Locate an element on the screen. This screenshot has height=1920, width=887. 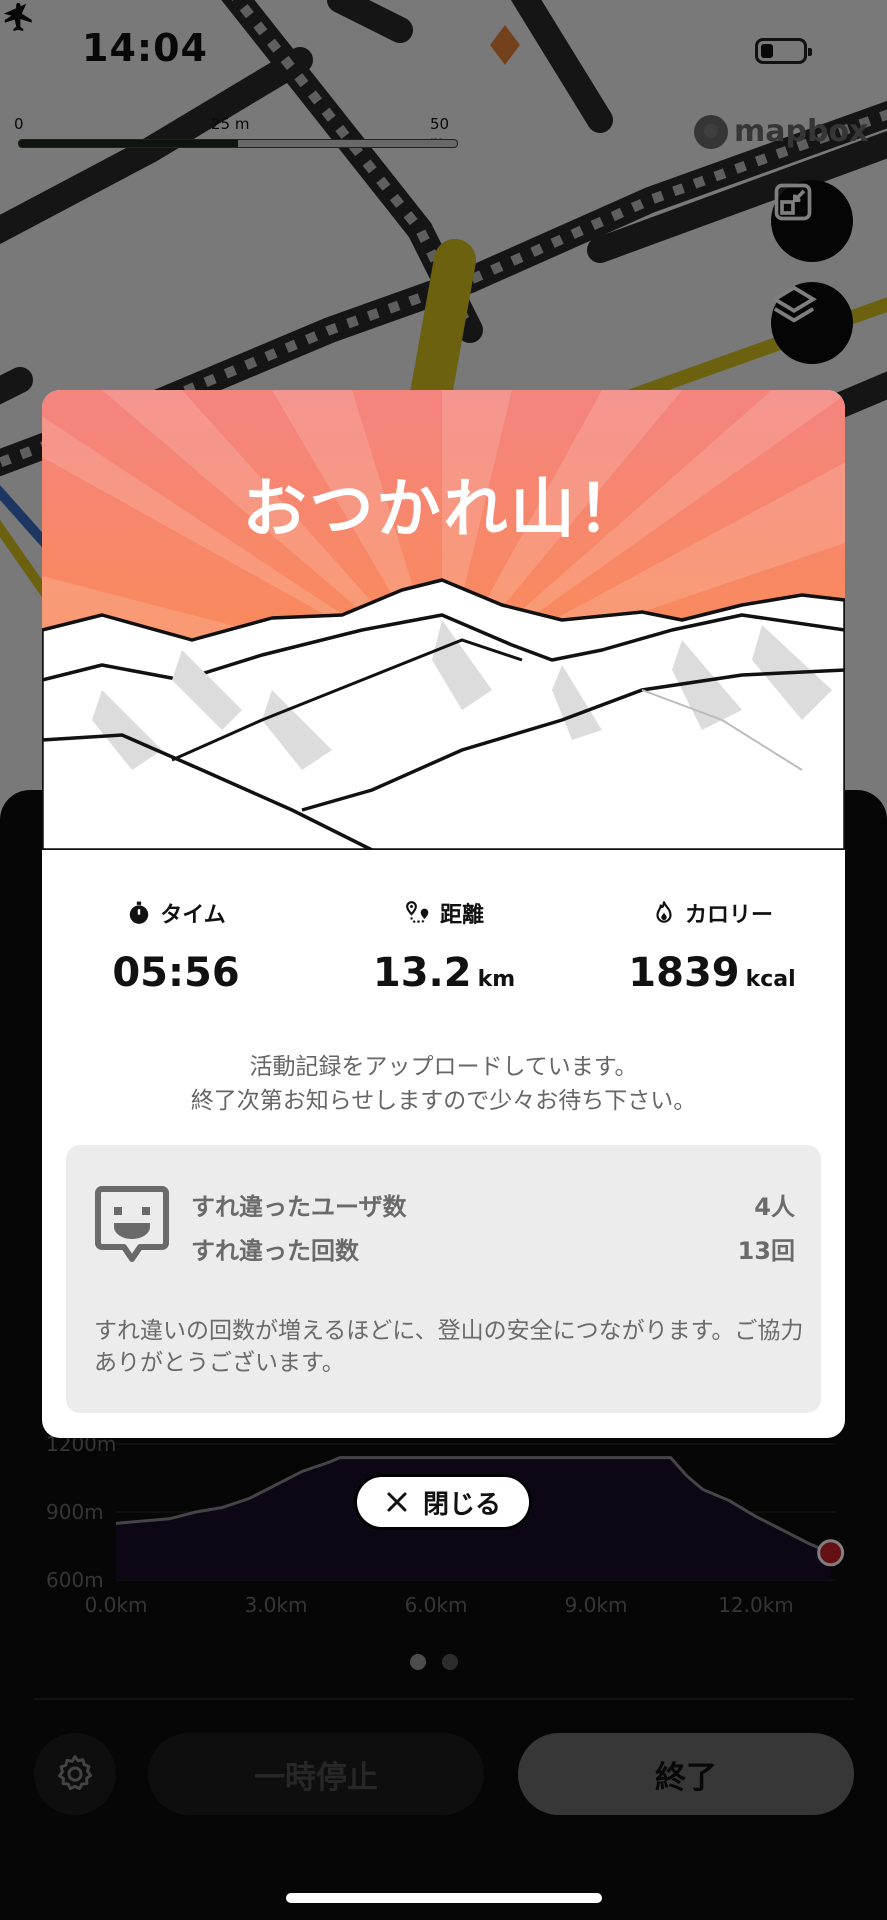
stat-calories-value: 1839 is located at coordinates (684, 973).